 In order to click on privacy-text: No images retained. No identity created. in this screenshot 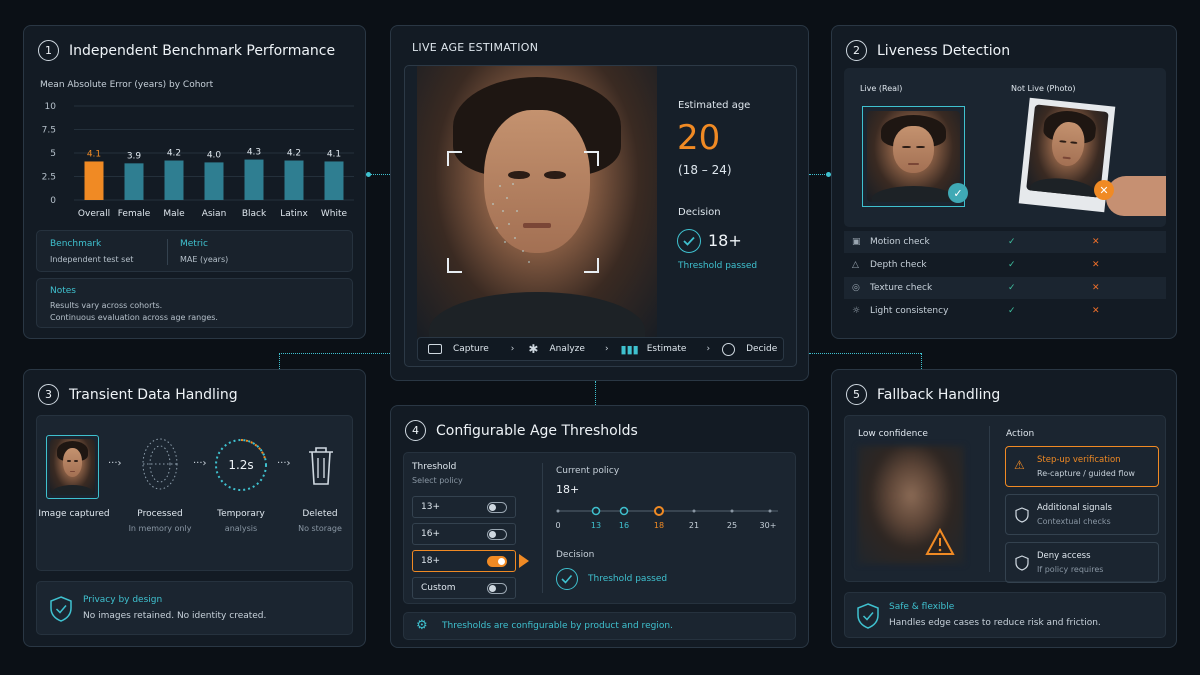, I will do `click(175, 616)`.